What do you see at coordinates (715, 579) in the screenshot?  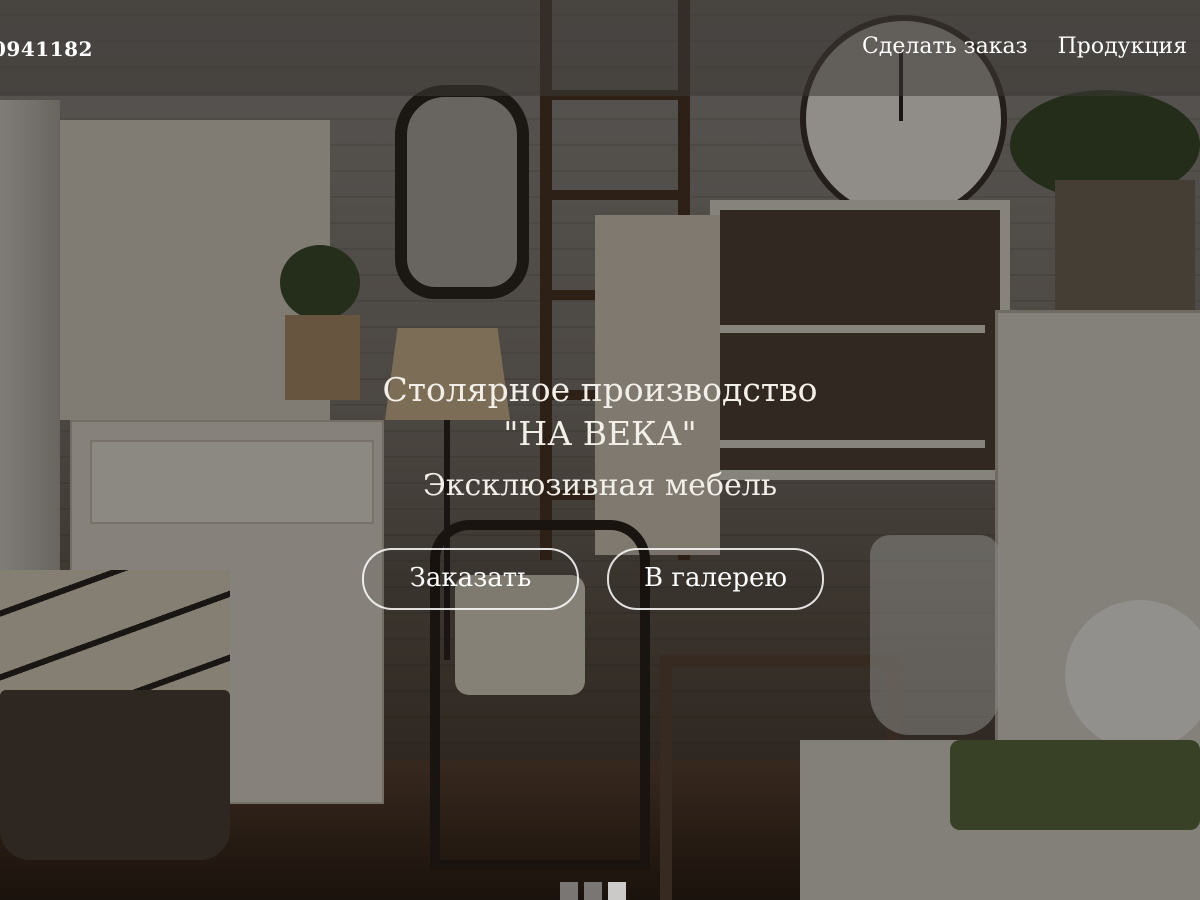 I see `gallery-button: В галерею` at bounding box center [715, 579].